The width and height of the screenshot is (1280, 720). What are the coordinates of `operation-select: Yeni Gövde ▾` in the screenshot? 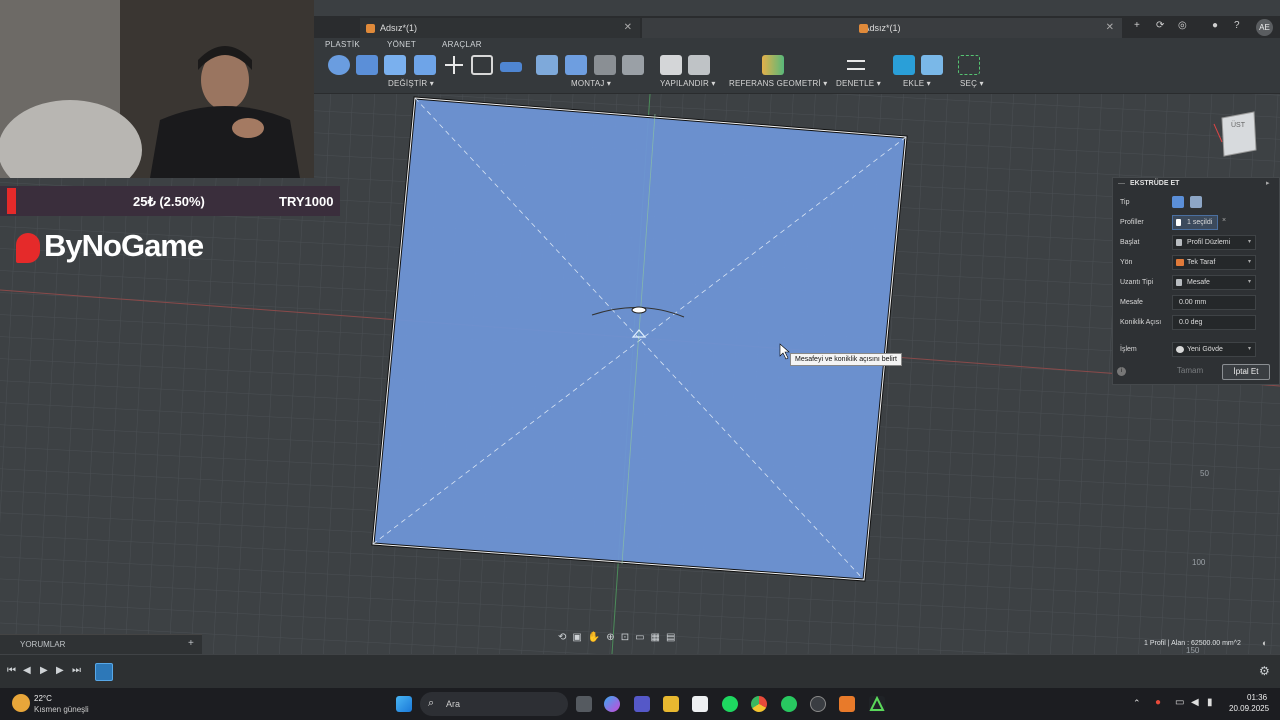 It's located at (1214, 349).